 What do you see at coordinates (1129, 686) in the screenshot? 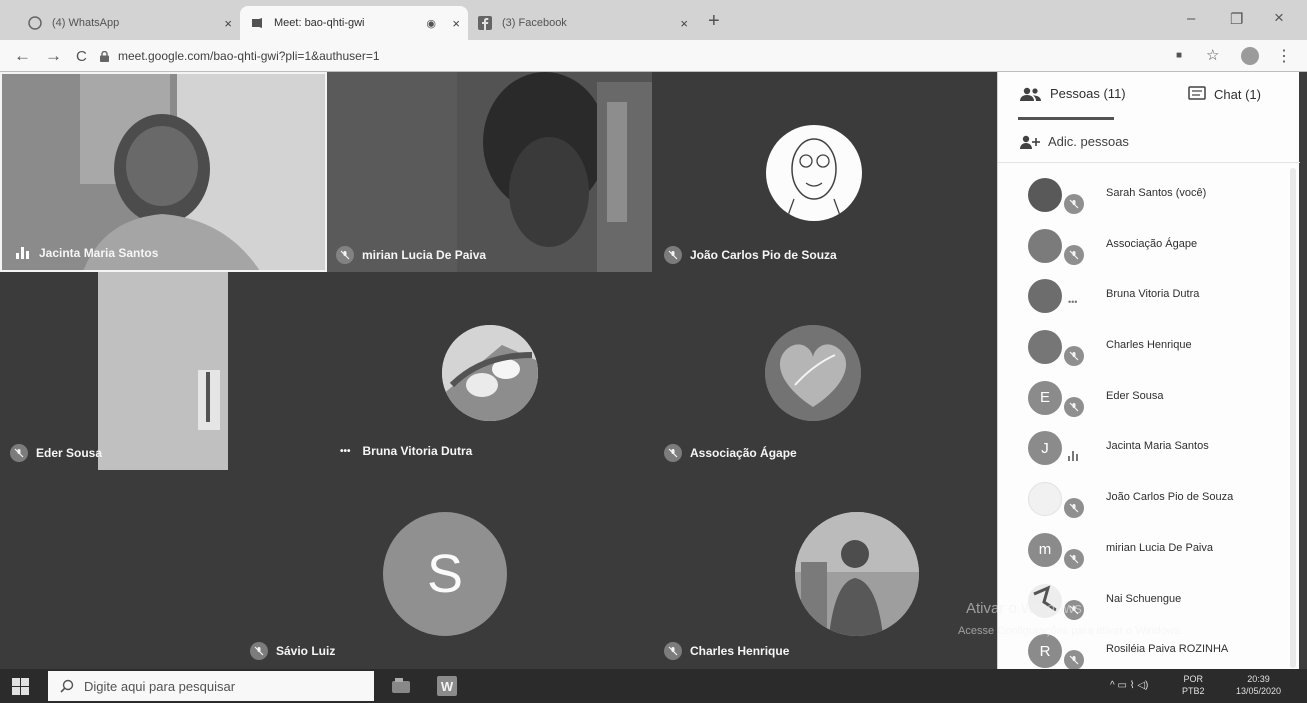
I see `system-tray-icons: ^ ▭ ⌇ ◁)` at bounding box center [1129, 686].